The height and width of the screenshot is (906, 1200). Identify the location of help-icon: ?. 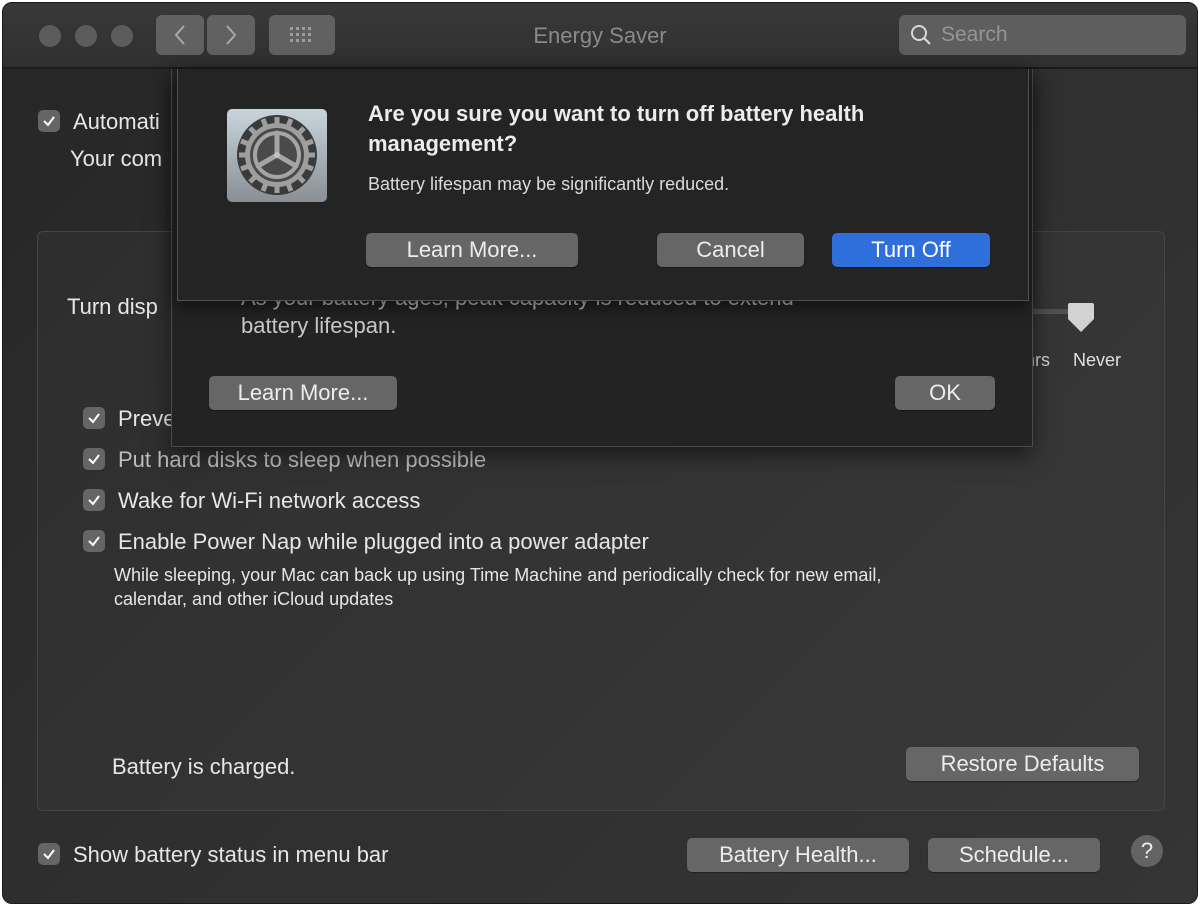
(1147, 850).